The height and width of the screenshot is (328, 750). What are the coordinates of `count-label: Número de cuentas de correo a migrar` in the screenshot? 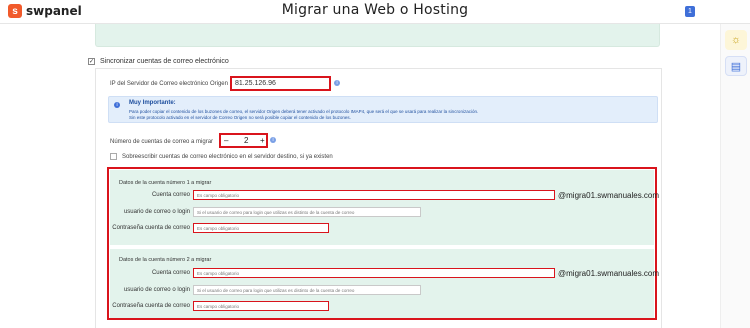 It's located at (162, 142).